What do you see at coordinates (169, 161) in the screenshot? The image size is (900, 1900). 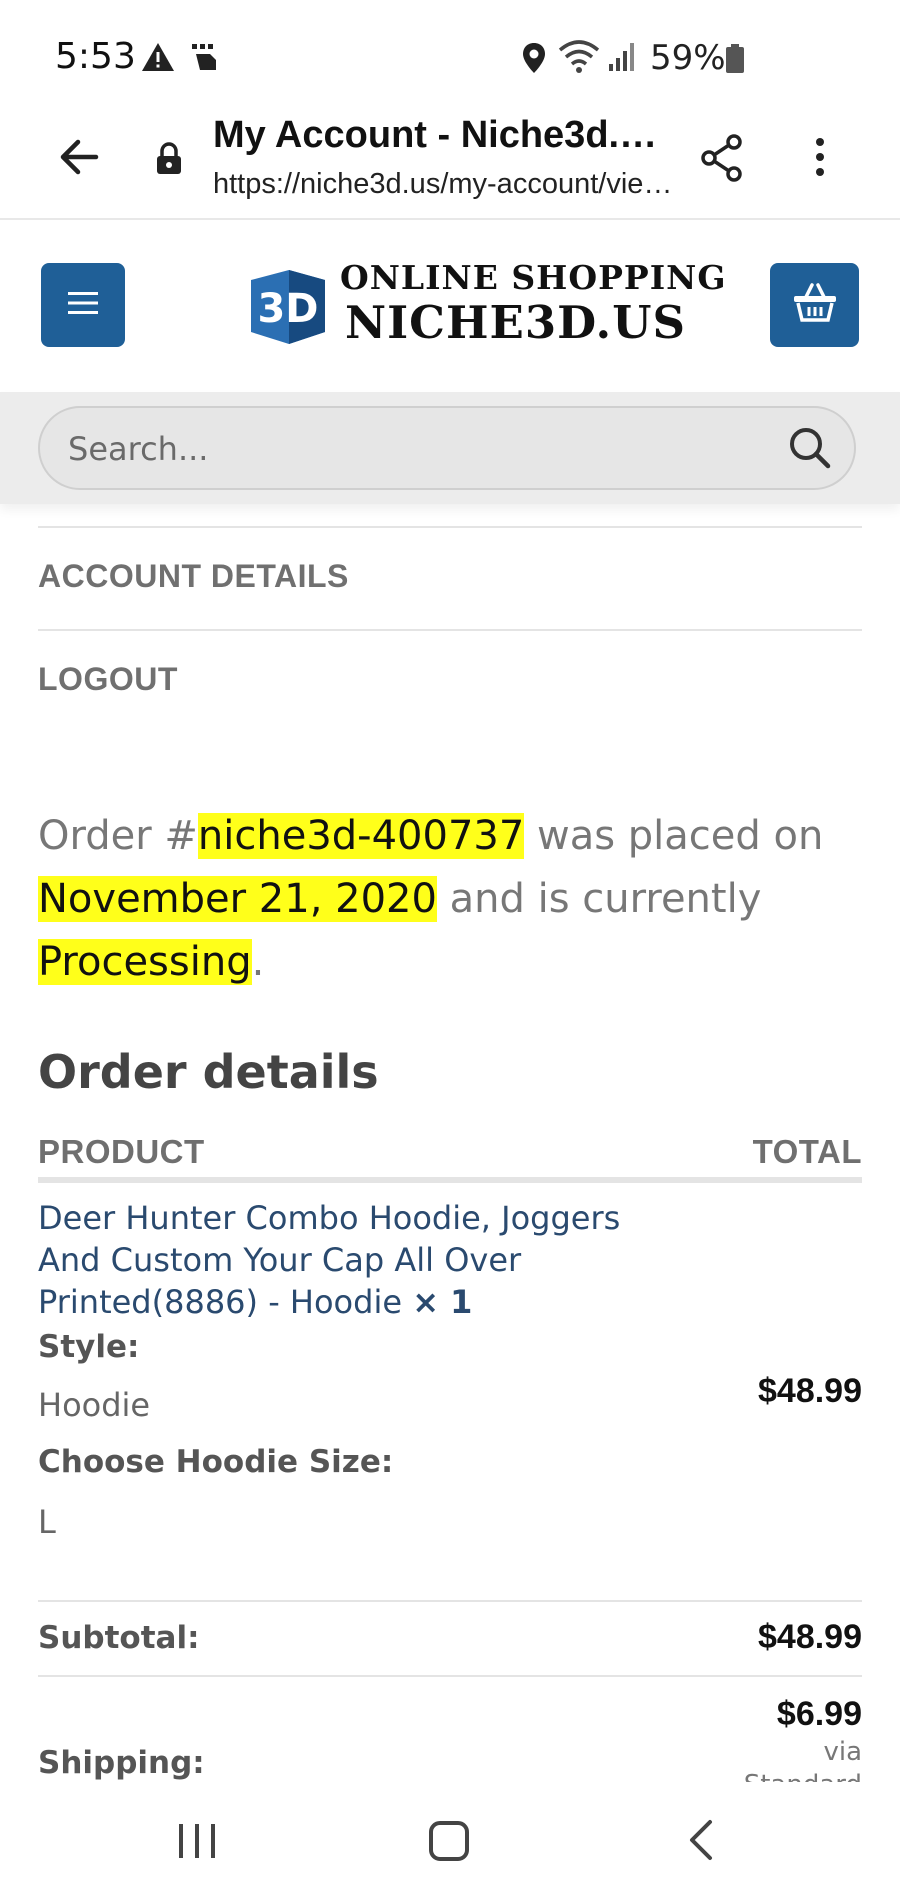 I see `lock-icon` at bounding box center [169, 161].